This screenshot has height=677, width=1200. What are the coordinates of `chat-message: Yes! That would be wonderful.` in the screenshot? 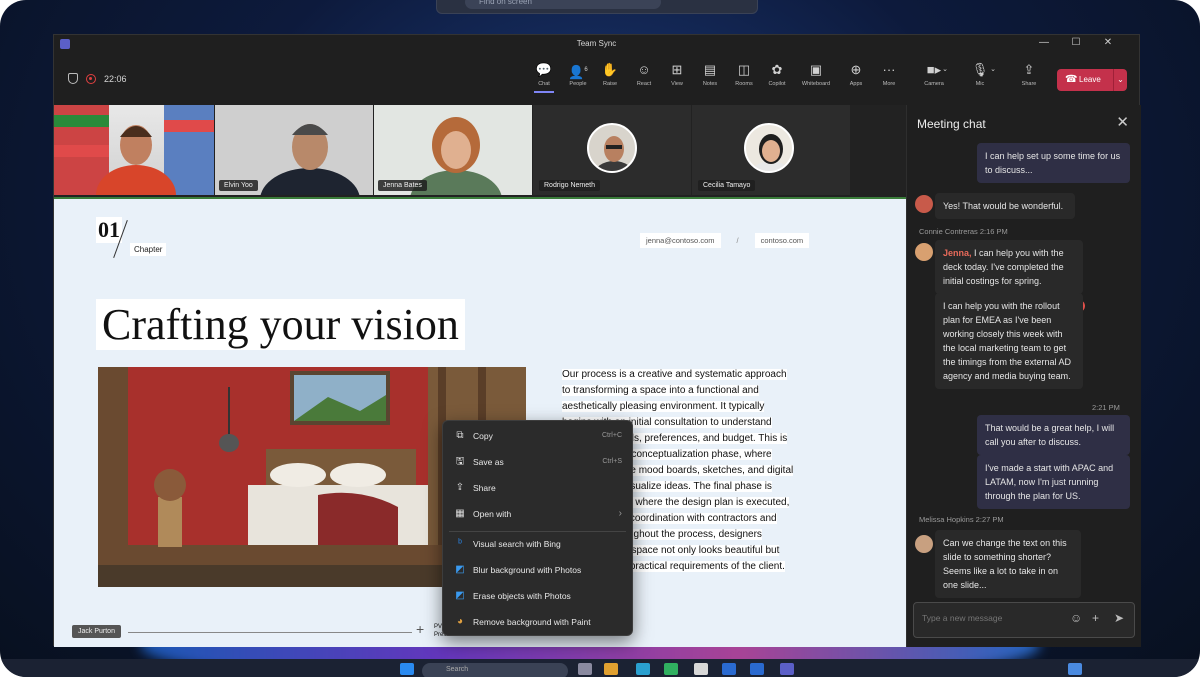 It's located at (1005, 206).